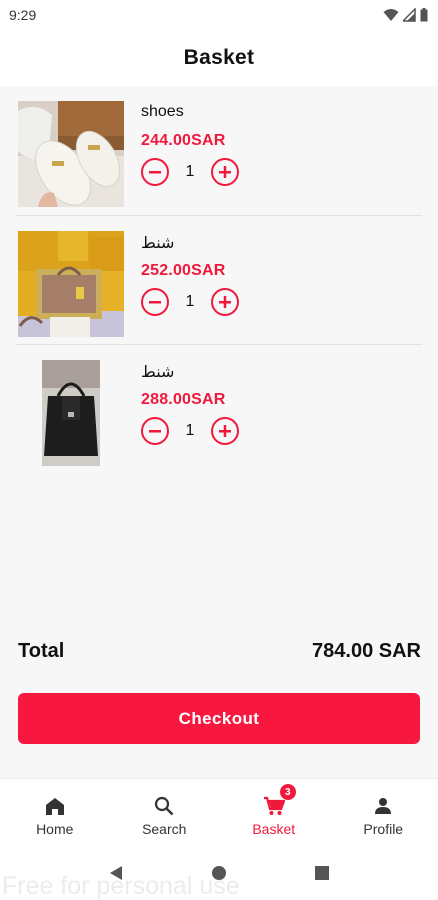 The width and height of the screenshot is (438, 900). What do you see at coordinates (116, 873) in the screenshot?
I see `back-icon` at bounding box center [116, 873].